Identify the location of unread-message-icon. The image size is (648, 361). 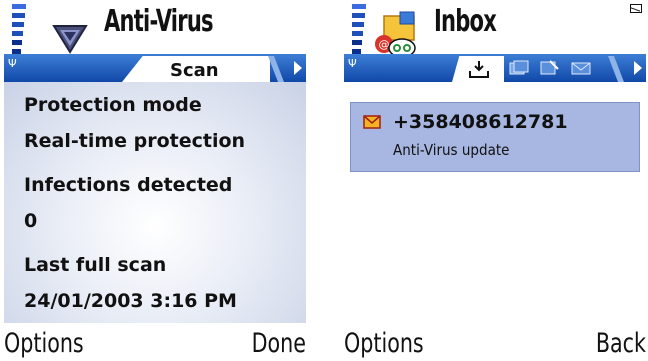
(372, 122).